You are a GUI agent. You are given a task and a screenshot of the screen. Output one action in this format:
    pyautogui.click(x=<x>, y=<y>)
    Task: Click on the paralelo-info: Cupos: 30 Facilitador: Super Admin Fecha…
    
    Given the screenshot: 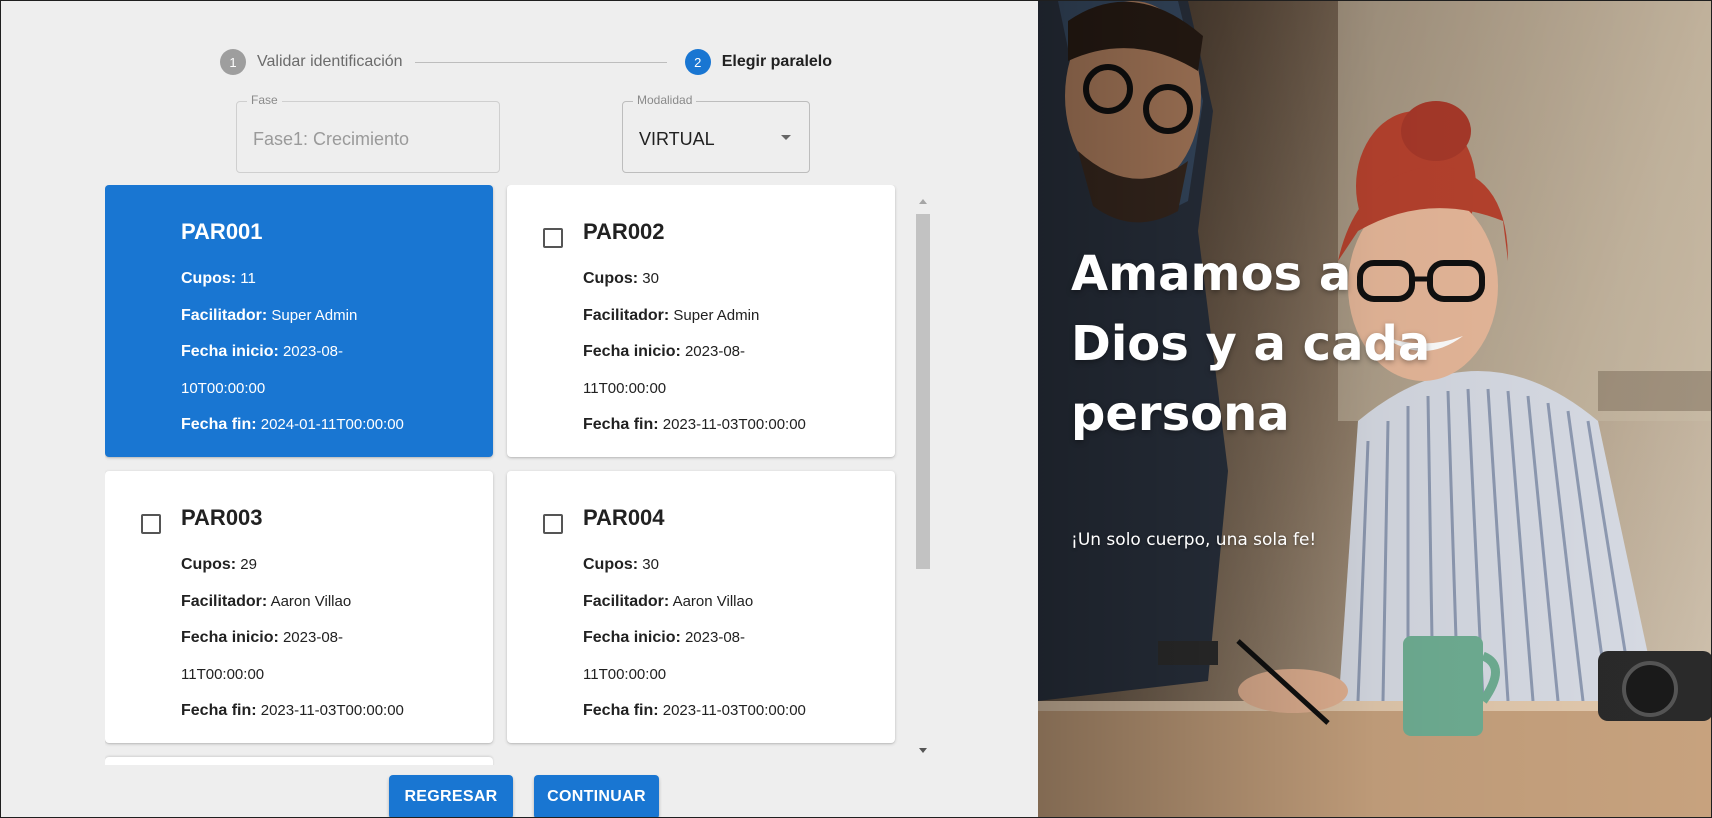 What is the action you would take?
    pyautogui.click(x=733, y=352)
    